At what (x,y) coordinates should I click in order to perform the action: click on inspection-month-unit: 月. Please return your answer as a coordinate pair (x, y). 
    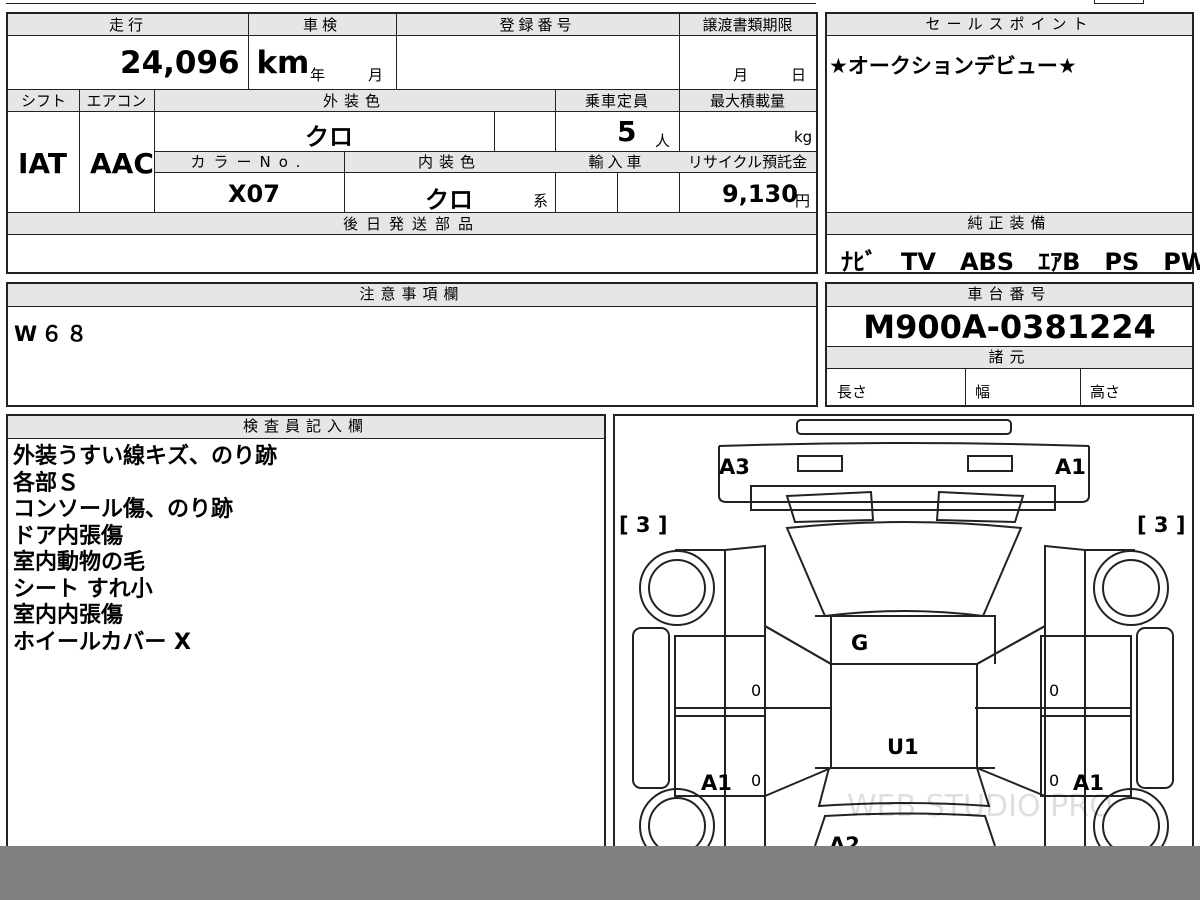
    Looking at the image, I should click on (376, 75).